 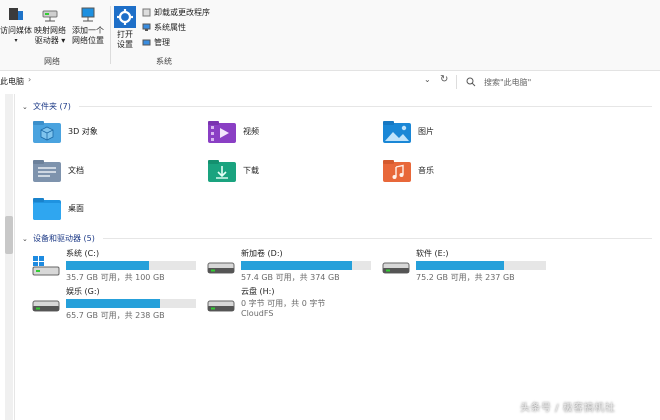 What do you see at coordinates (9, 235) in the screenshot?
I see `nav-scrollbar-thumb` at bounding box center [9, 235].